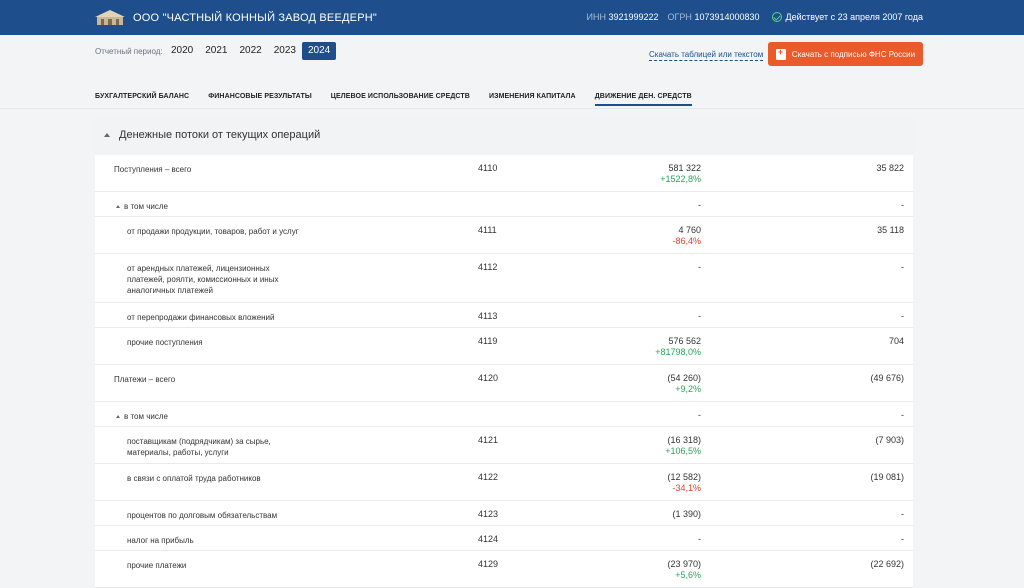 This screenshot has height=588, width=1024. What do you see at coordinates (688, 575) in the screenshot?
I see `change-percent: +5,6%` at bounding box center [688, 575].